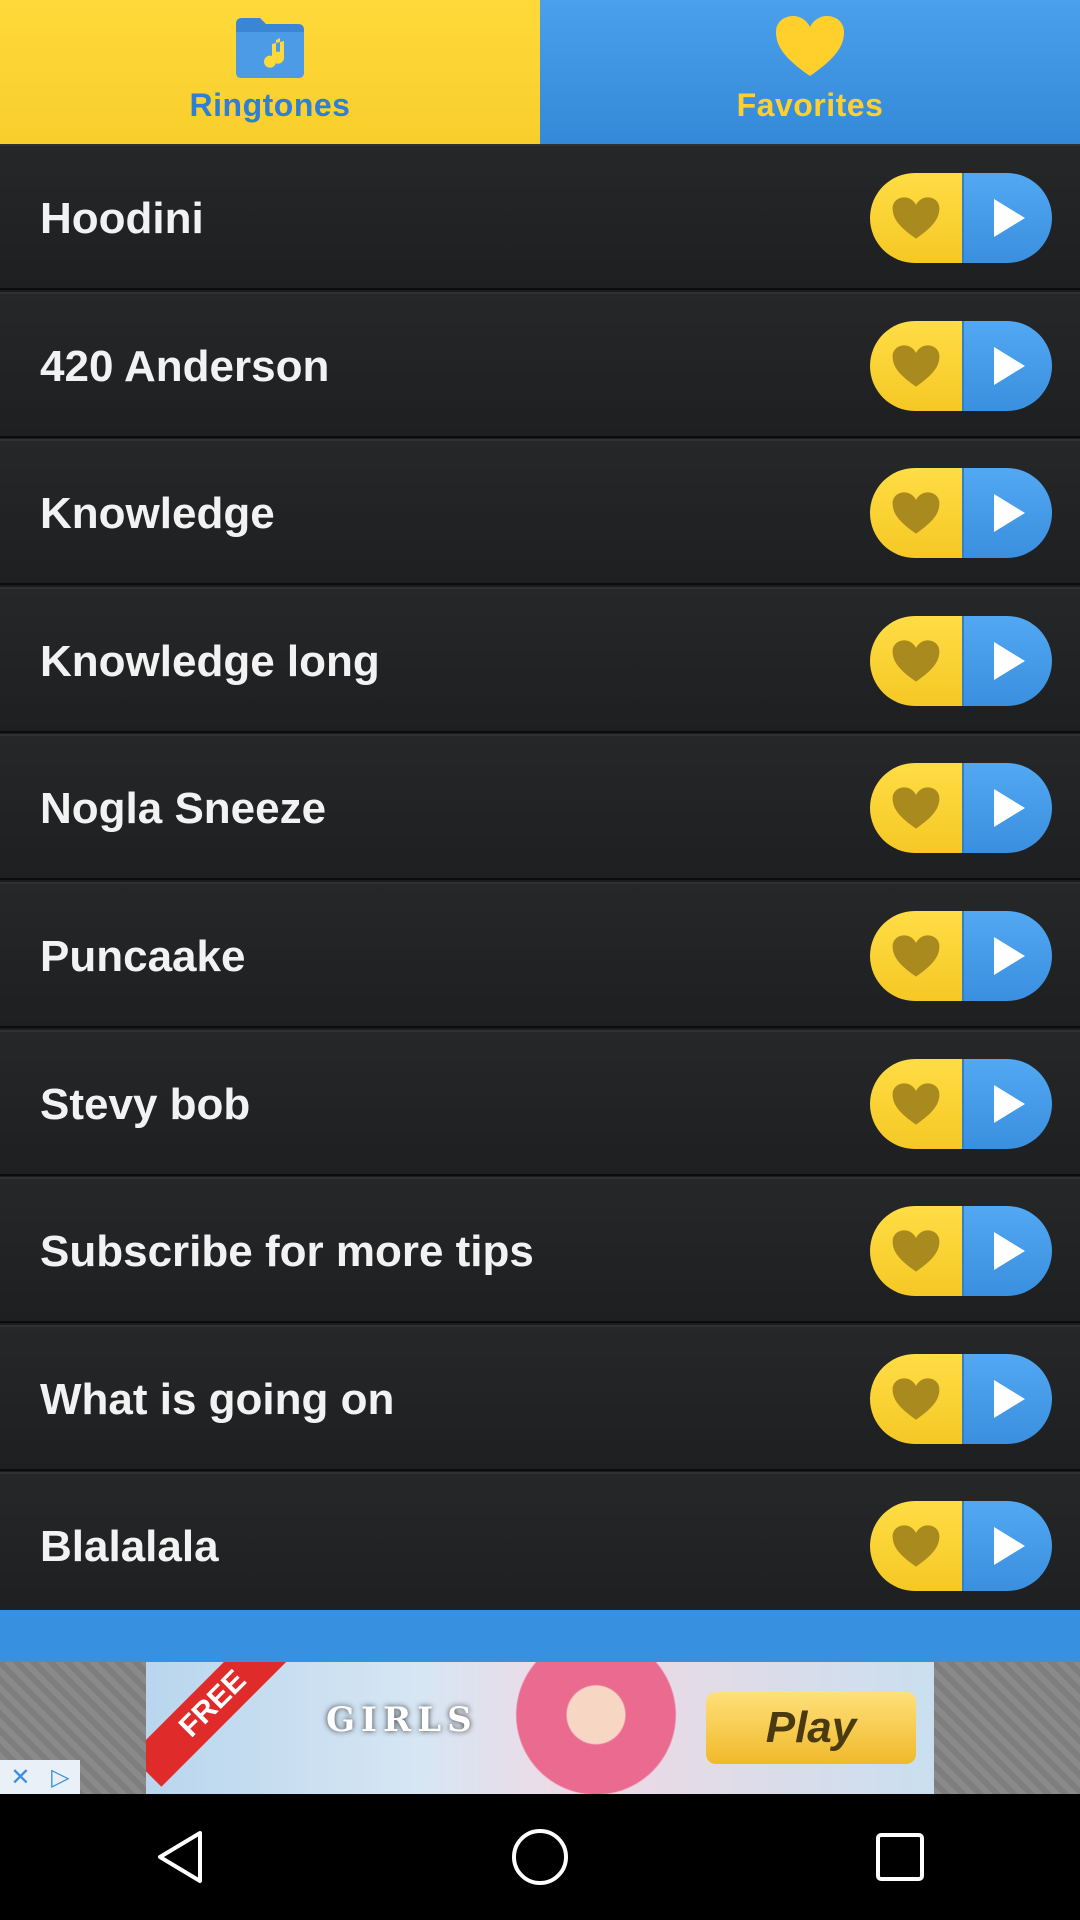 The image size is (1080, 1920). What do you see at coordinates (20, 1777) in the screenshot?
I see `close-icon: ✕` at bounding box center [20, 1777].